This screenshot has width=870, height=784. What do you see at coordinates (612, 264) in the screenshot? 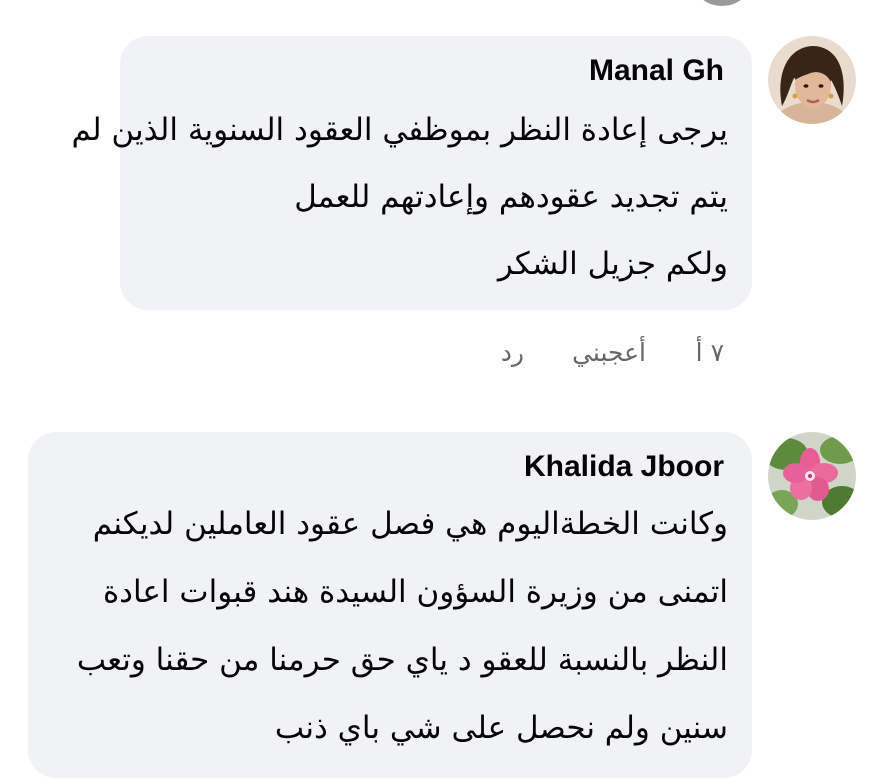
I see `comment-text-line: ولكم جزيل الشكر` at bounding box center [612, 264].